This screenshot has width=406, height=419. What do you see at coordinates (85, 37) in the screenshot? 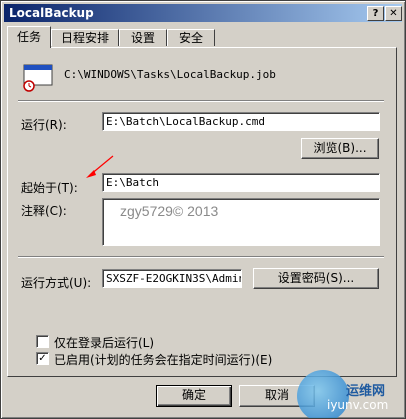
I see `tab-schedule: 日程安排` at bounding box center [85, 37].